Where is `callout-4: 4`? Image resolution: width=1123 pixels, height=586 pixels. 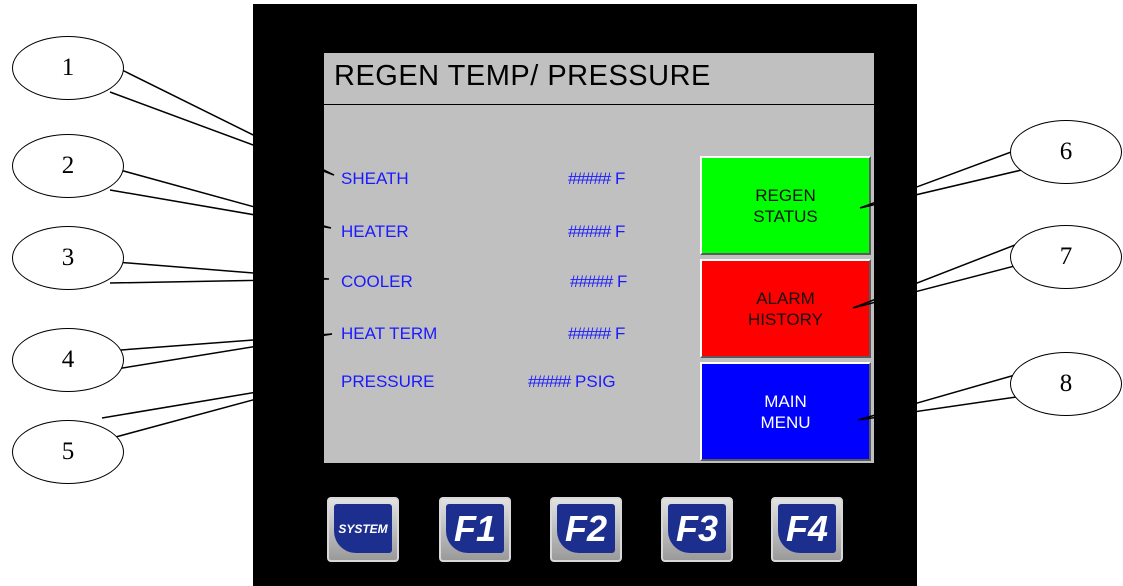
callout-4: 4 is located at coordinates (68, 360).